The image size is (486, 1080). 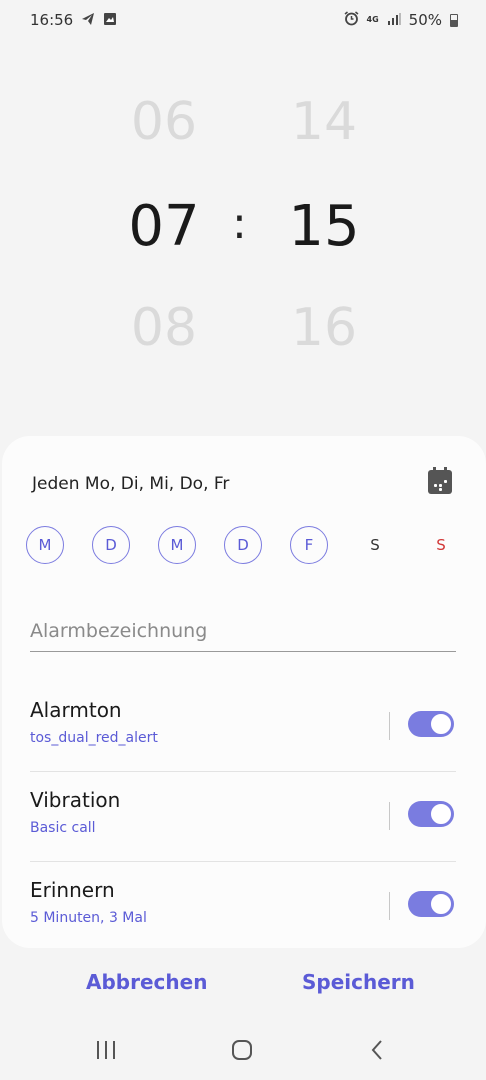 What do you see at coordinates (146, 982) in the screenshot?
I see `cancel-button: Abbrechen` at bounding box center [146, 982].